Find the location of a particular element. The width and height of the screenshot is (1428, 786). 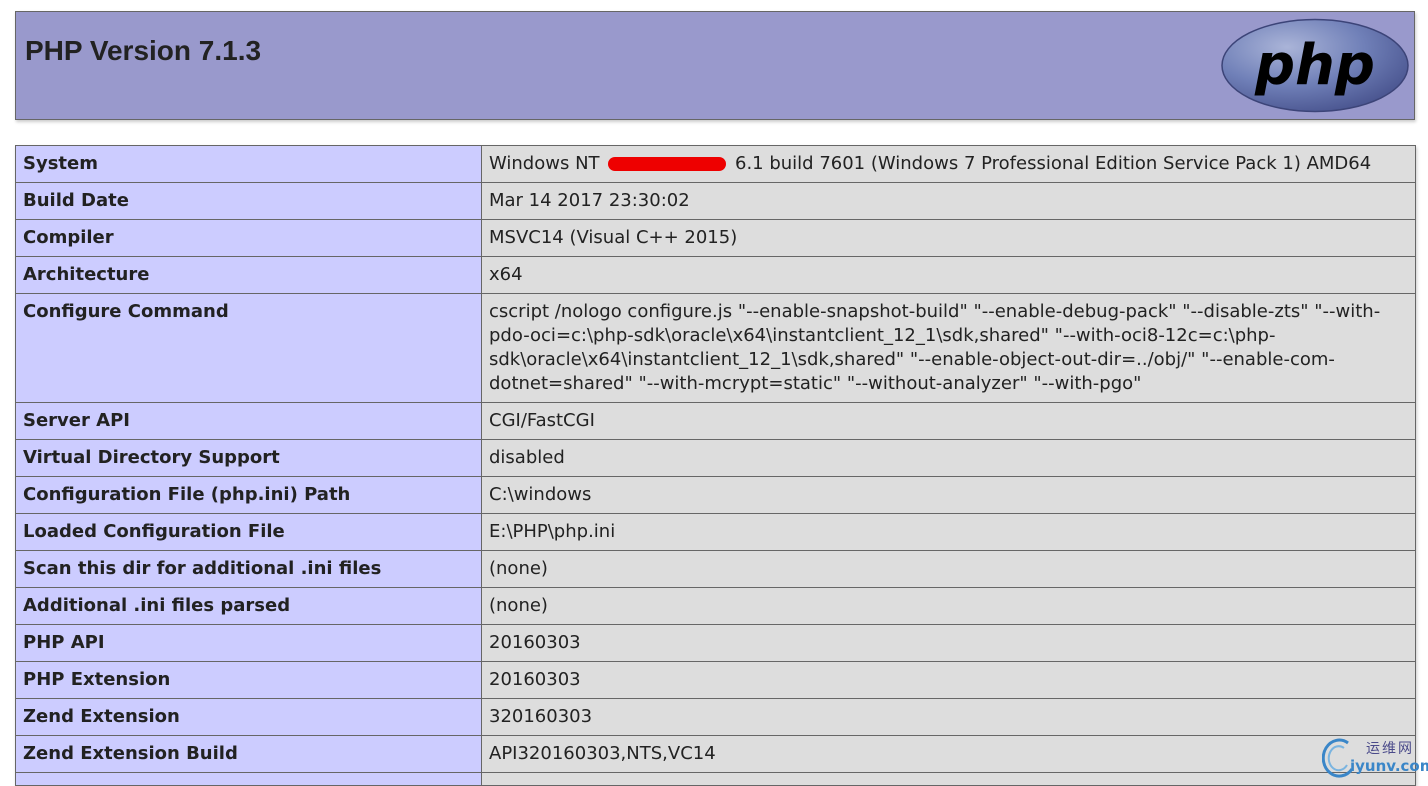

row-key: Configuration File (php.ini) Path is located at coordinates (248, 495).